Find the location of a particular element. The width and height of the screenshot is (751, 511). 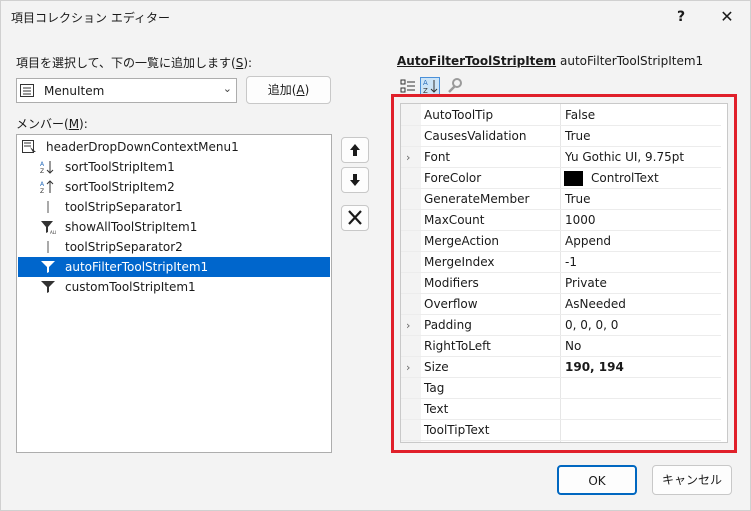

property-row: Overflow AsNeeded is located at coordinates (561, 304).